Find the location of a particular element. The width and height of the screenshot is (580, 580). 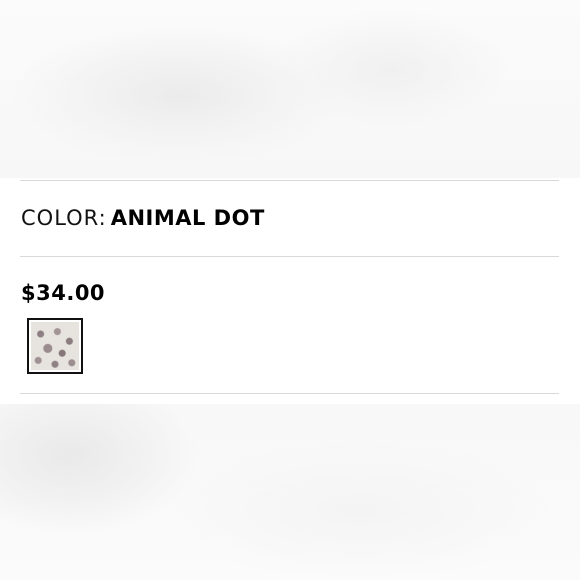

color-label: COLOR: is located at coordinates (64, 218).